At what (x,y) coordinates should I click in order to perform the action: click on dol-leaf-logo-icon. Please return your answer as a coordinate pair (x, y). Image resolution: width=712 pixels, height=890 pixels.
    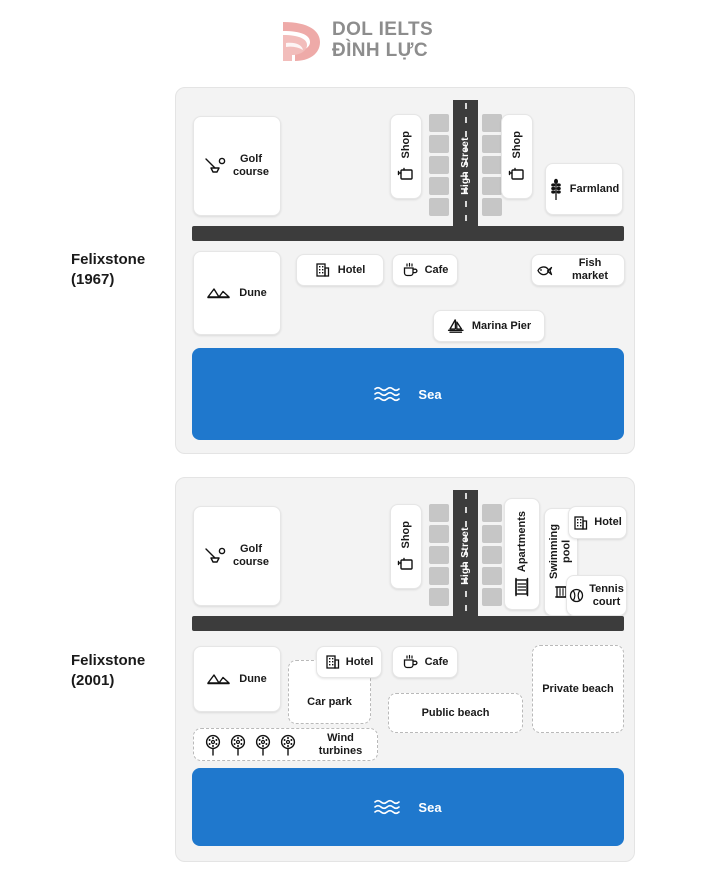
    Looking at the image, I should click on (301, 41).